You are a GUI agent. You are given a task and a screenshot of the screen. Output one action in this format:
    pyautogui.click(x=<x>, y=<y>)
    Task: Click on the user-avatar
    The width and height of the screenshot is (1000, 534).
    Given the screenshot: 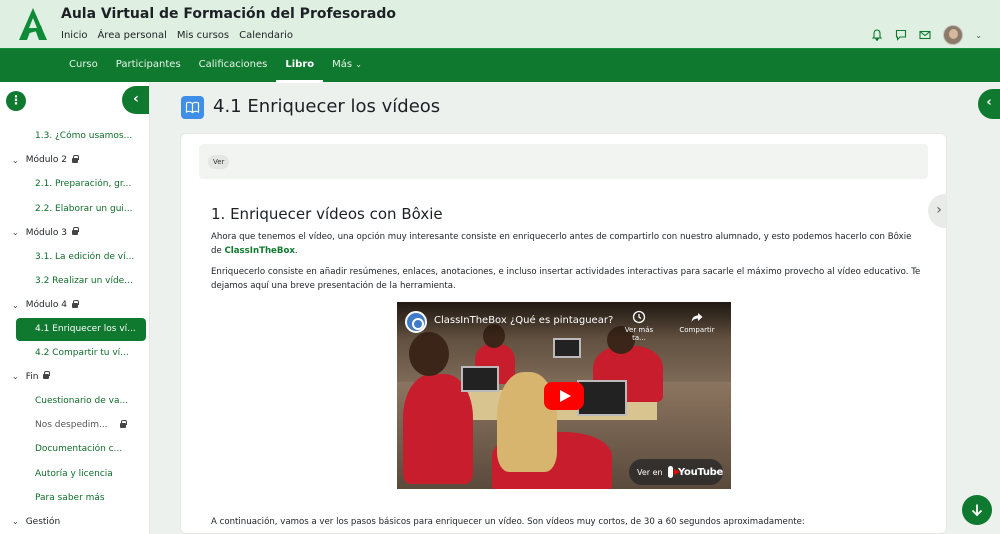 What is the action you would take?
    pyautogui.click(x=953, y=35)
    